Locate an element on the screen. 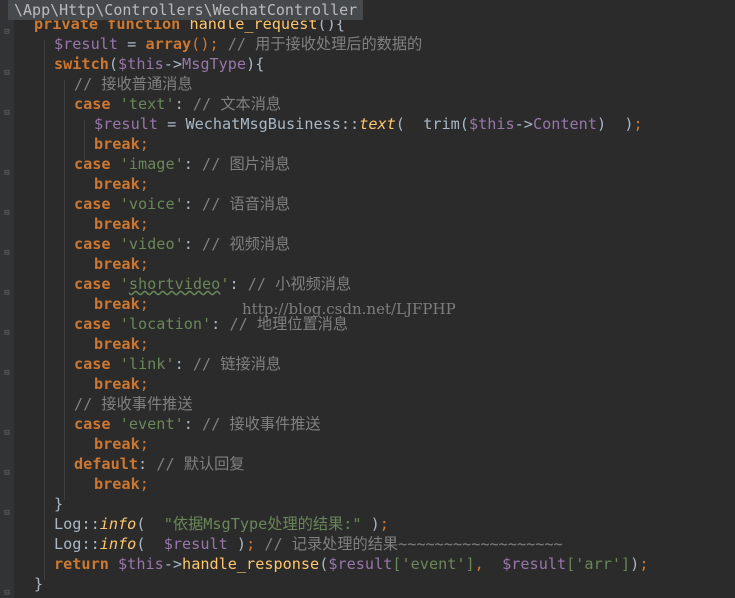 The image size is (735, 598). punctuation: ){ is located at coordinates (255, 64).